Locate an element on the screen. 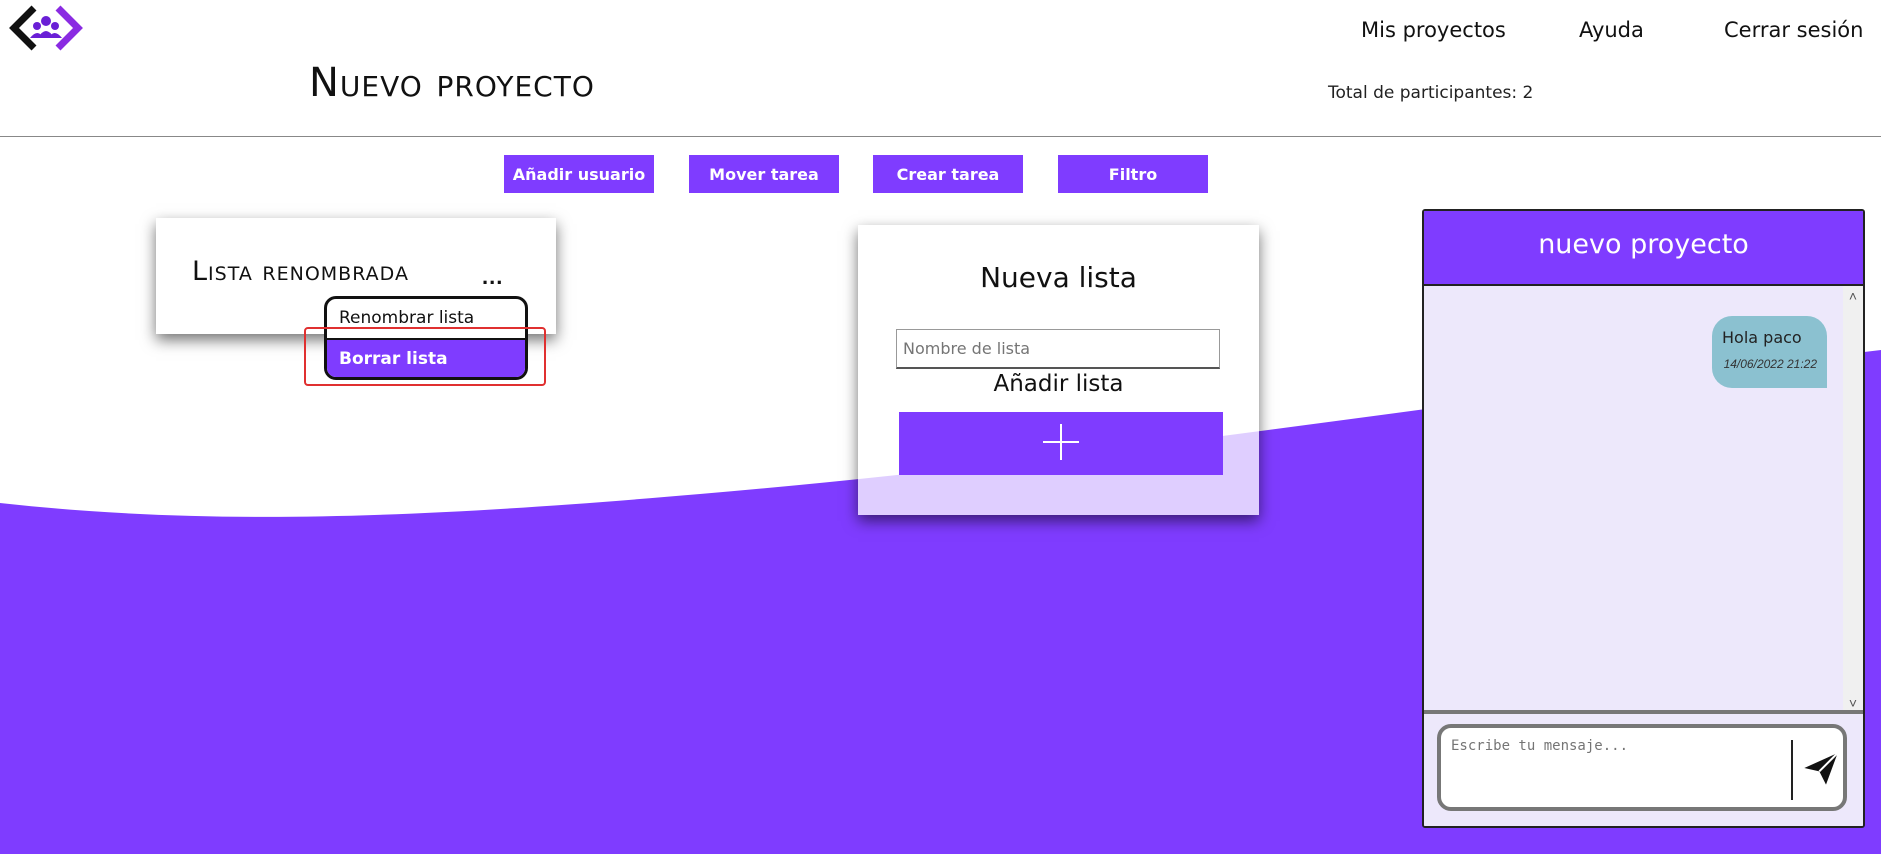 Image resolution: width=1881 pixels, height=854 pixels. message-timestamp: 14/06/2022 21:22 is located at coordinates (1770, 364).